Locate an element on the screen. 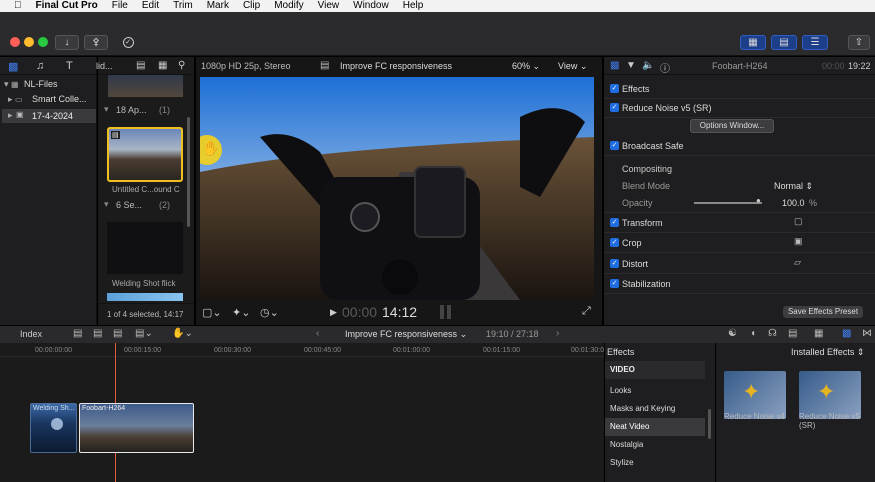  menu-trim: Trim is located at coordinates (183, 6).